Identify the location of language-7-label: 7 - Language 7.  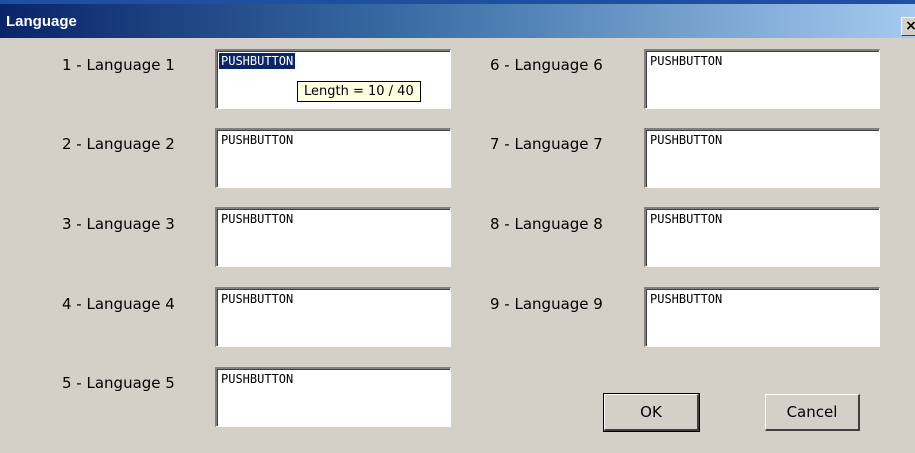
(546, 144).